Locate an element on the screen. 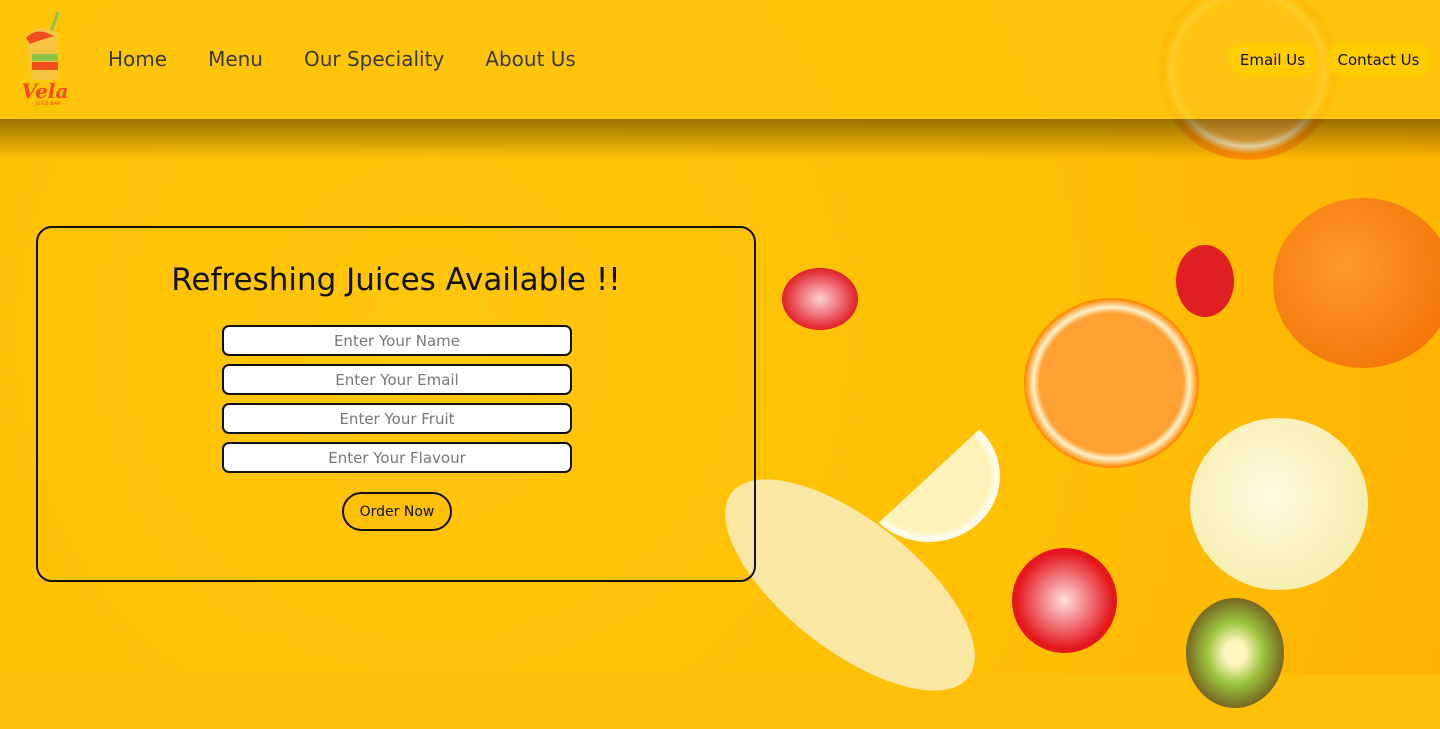 This screenshot has height=729, width=1440. nav-menu: Menu is located at coordinates (235, 59).